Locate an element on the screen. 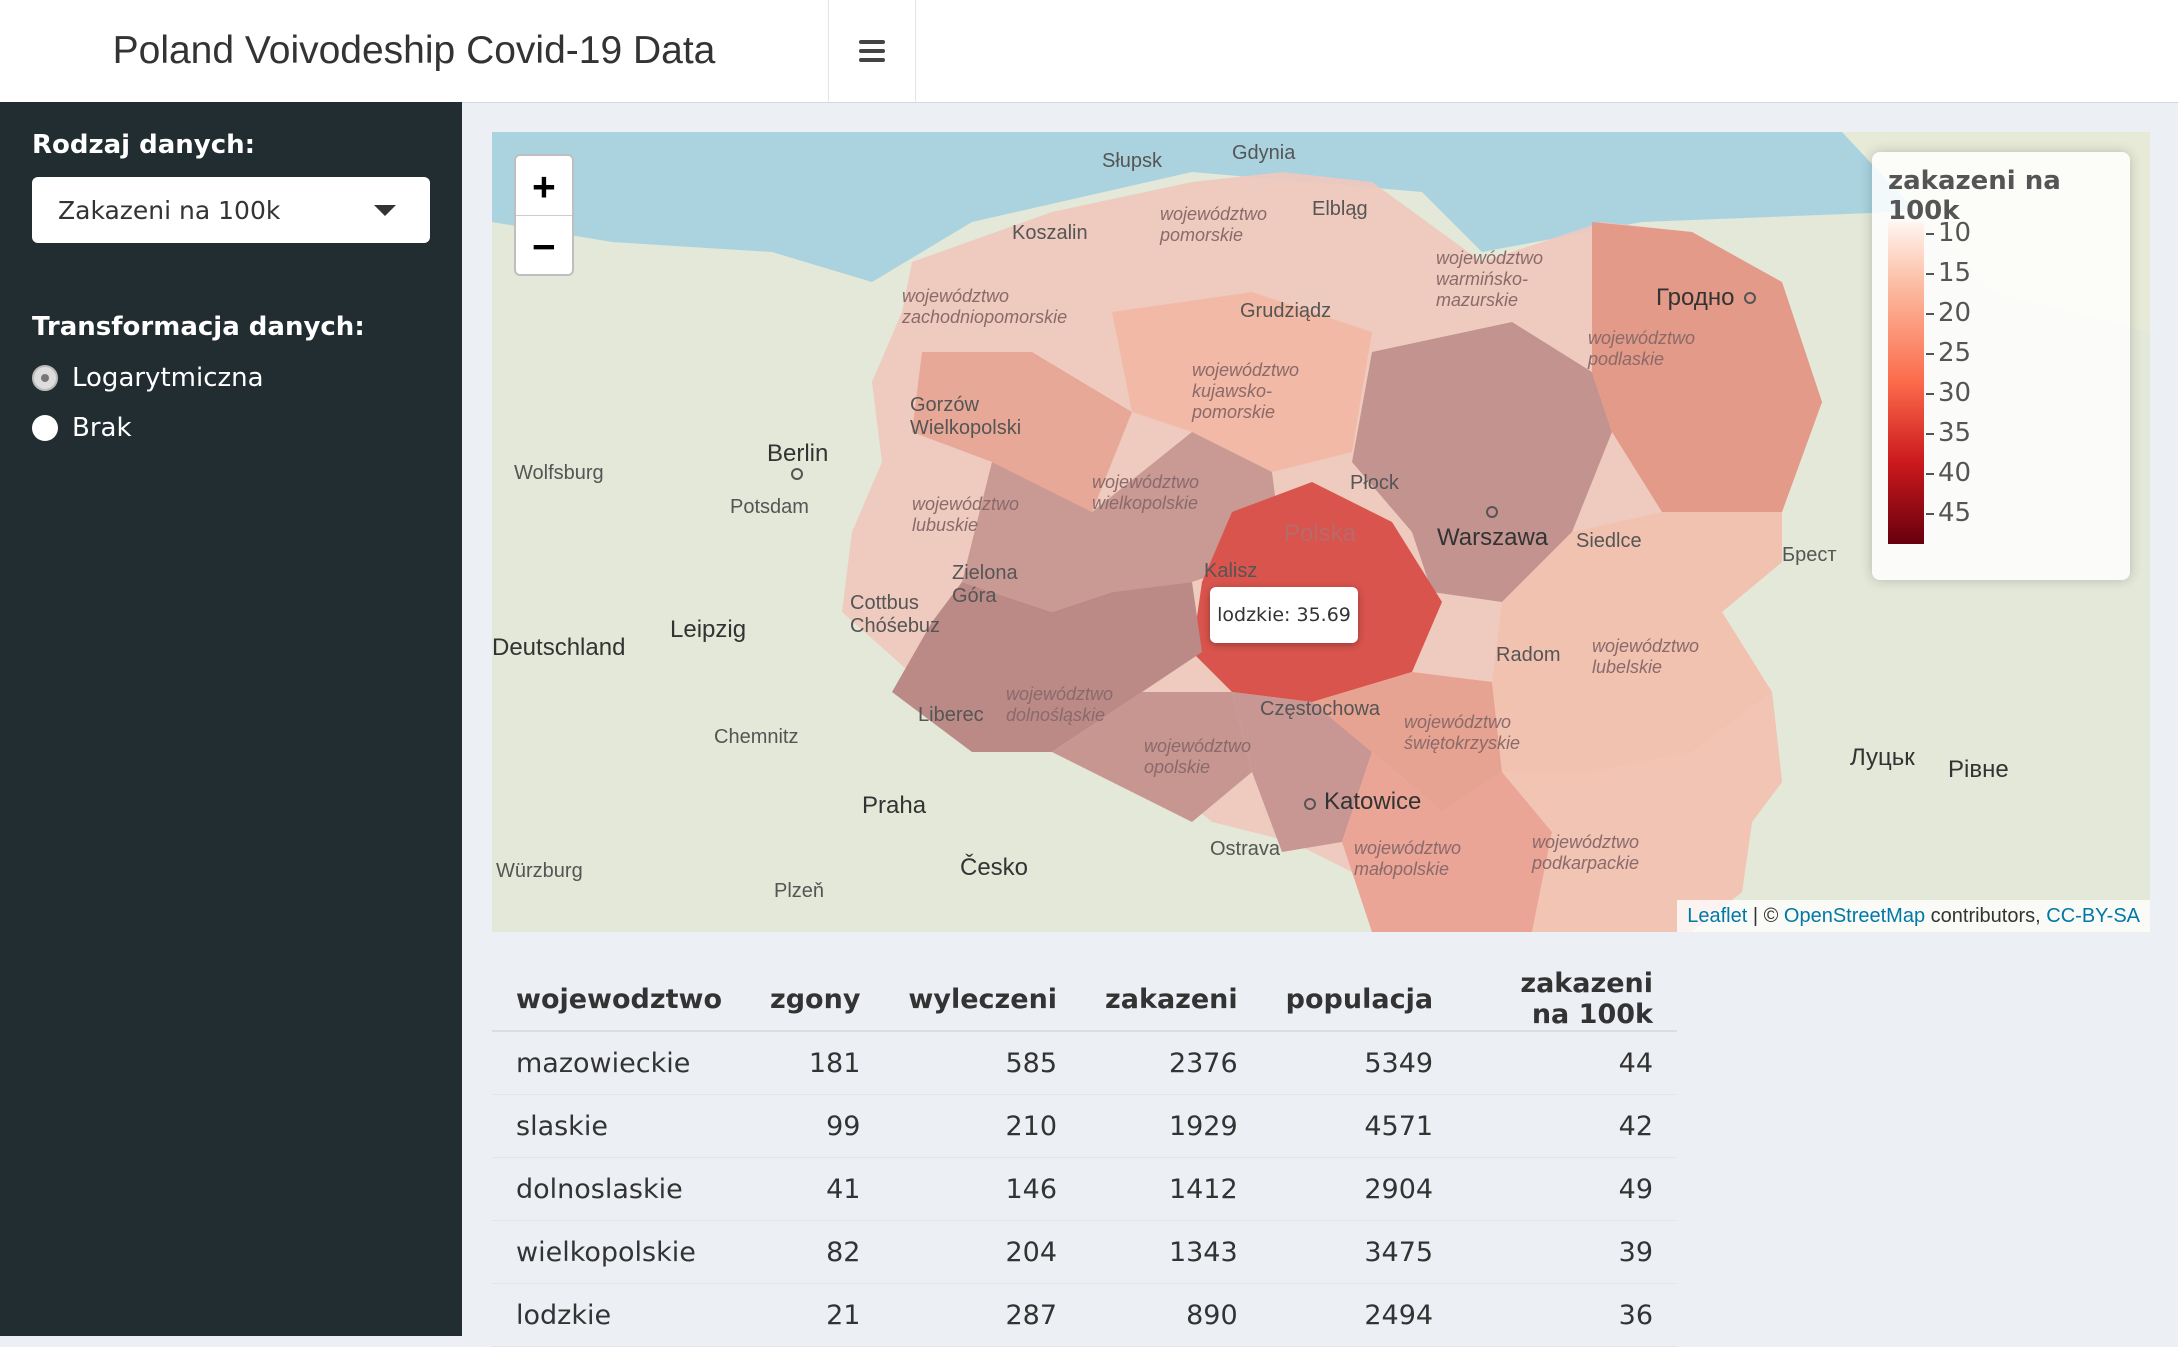 The width and height of the screenshot is (2178, 1347). table-cell: 3475 is located at coordinates (1359, 1252).